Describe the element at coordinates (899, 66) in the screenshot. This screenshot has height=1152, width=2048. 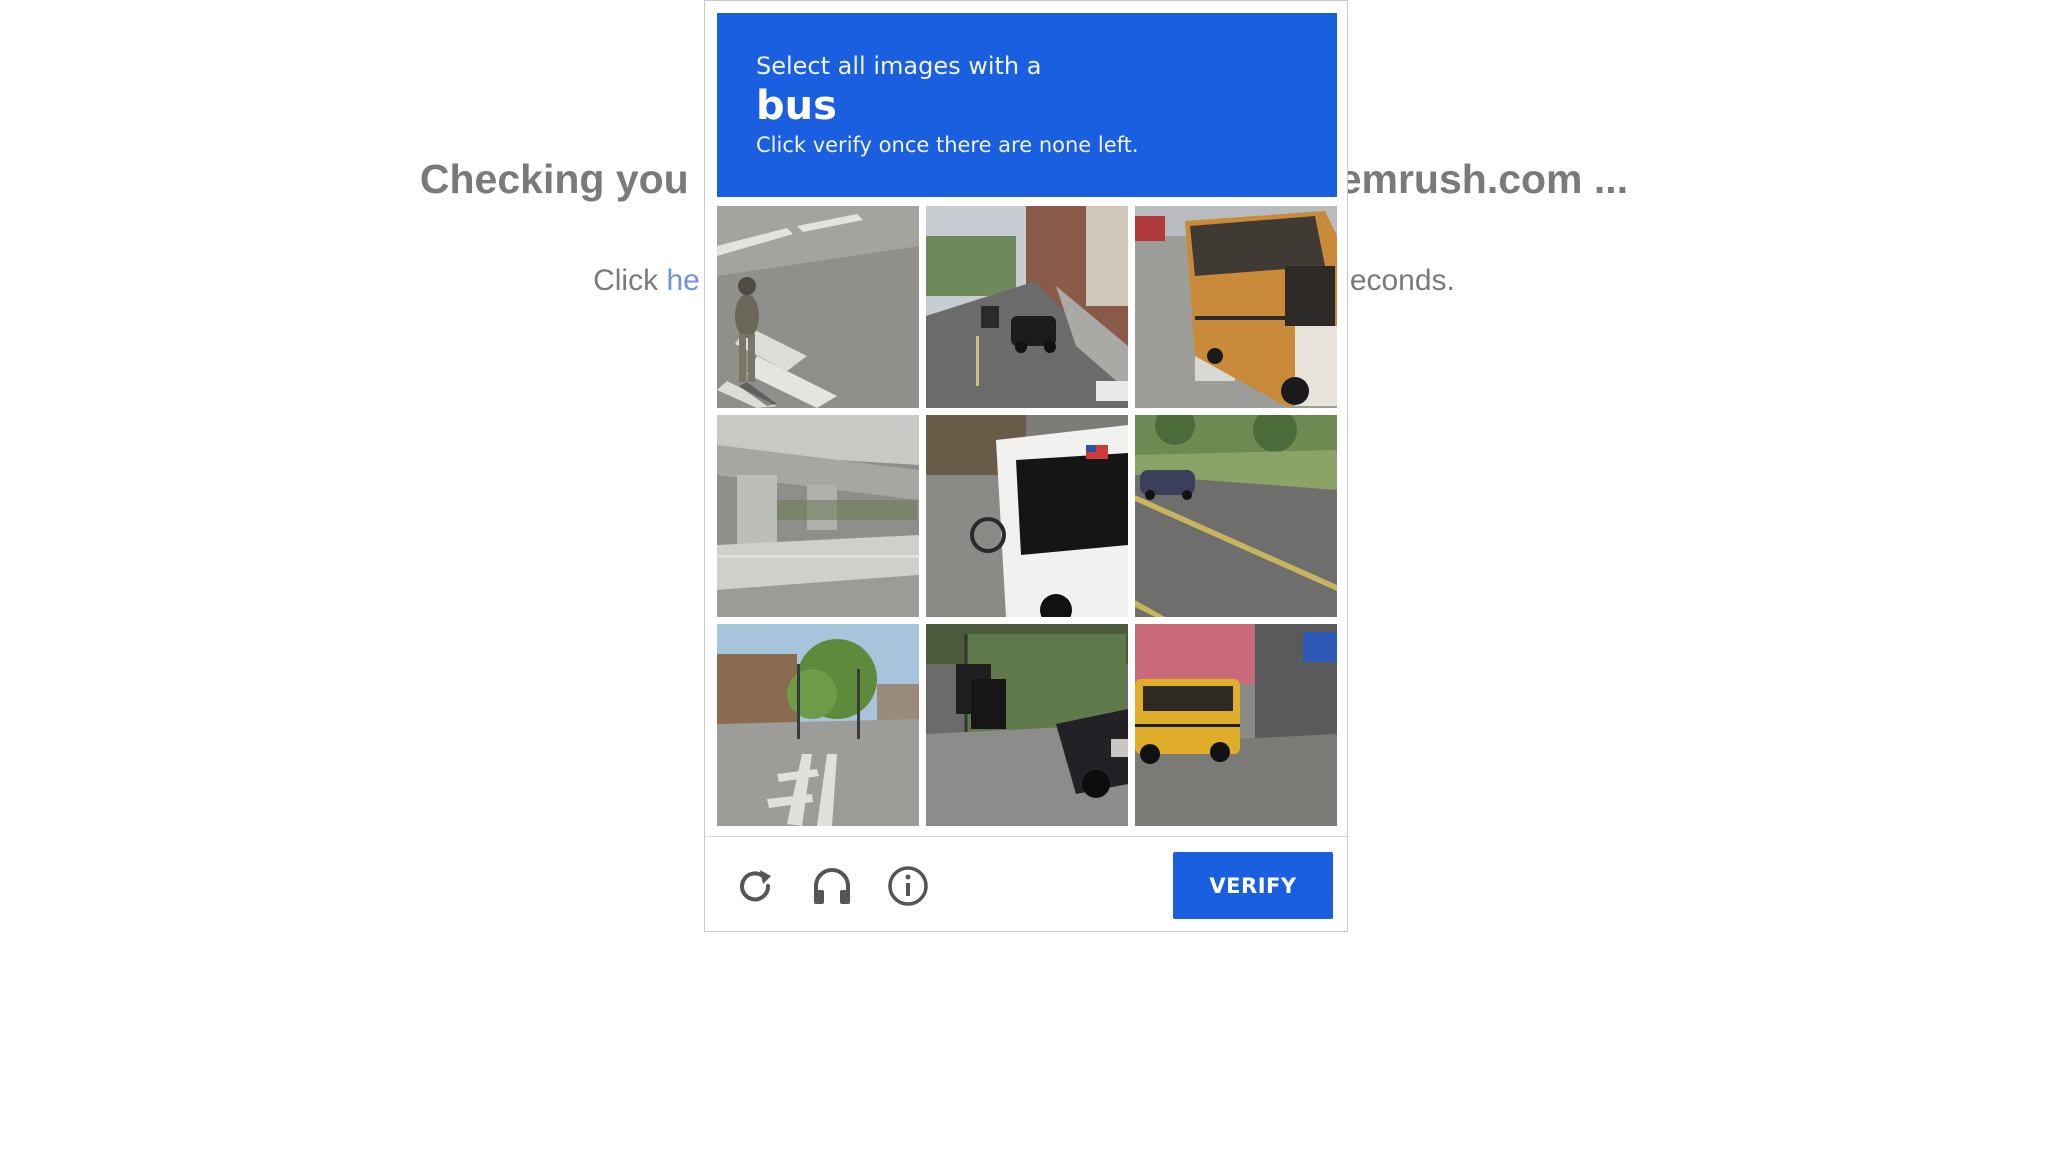
I see `instruction-text: Select all images with a` at that location.